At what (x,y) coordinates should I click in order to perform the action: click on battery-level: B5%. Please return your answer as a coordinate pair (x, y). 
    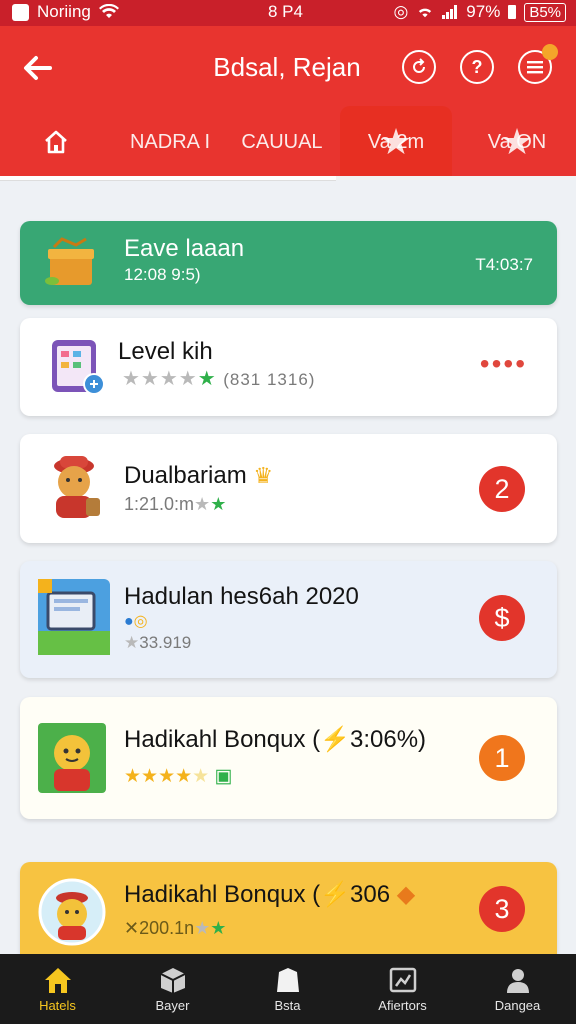
    Looking at the image, I should click on (545, 12).